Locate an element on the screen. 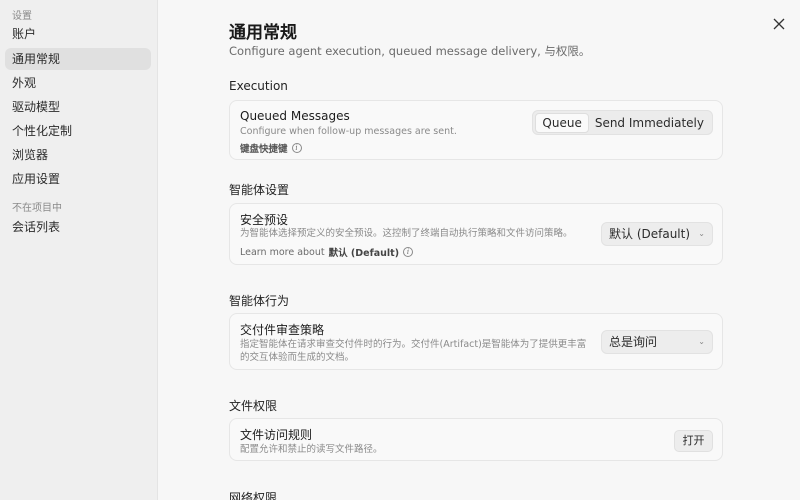 This screenshot has width=800, height=500. sidebar-section-settings: 设置 is located at coordinates (22, 16).